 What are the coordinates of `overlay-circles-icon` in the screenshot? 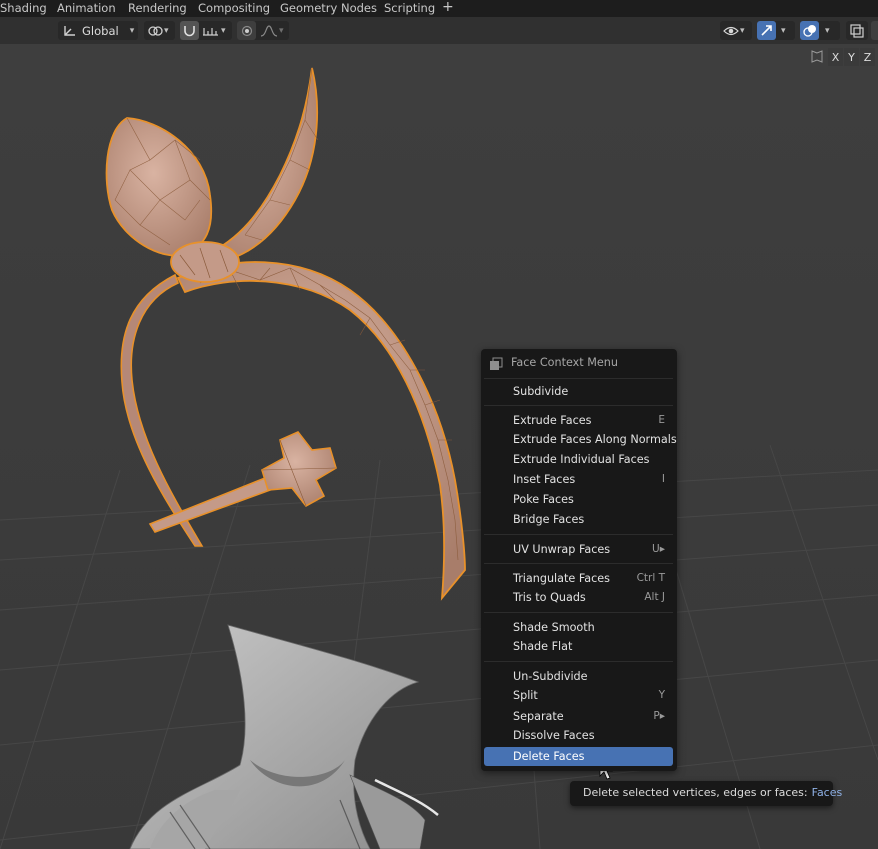 It's located at (809, 30).